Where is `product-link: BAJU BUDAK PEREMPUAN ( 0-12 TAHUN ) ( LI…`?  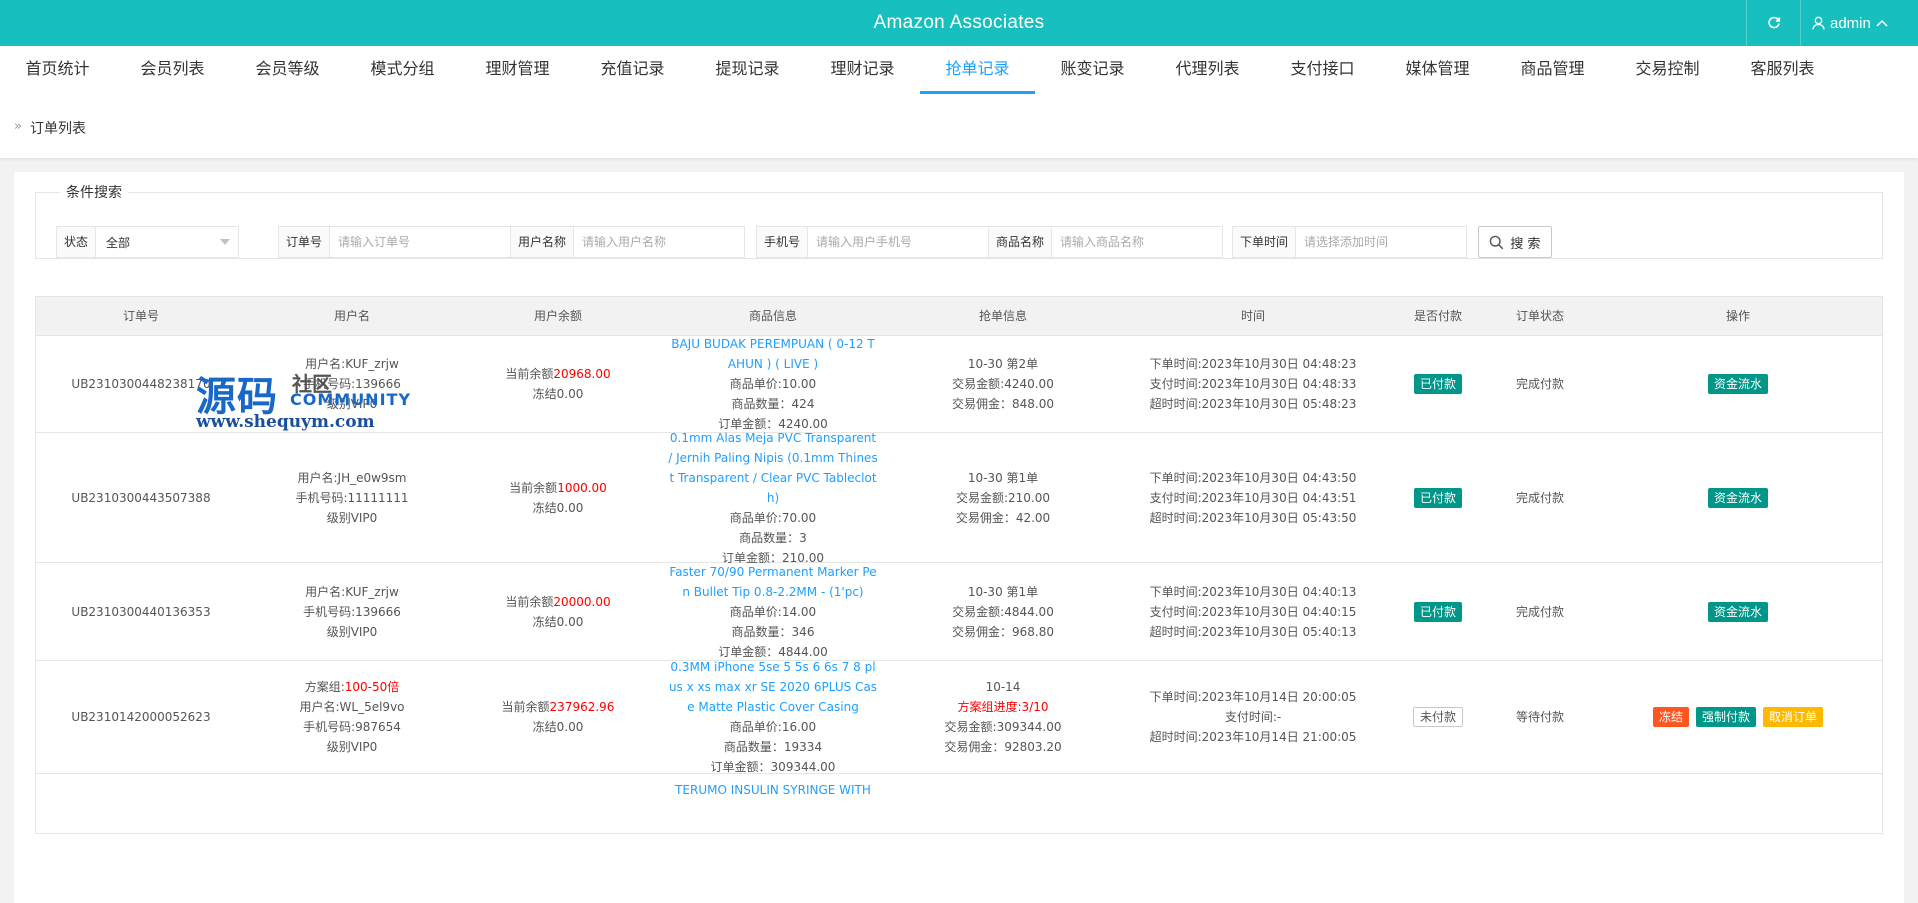 product-link: BAJU BUDAK PEREMPUAN ( 0-12 TAHUN ) ( LI… is located at coordinates (773, 354).